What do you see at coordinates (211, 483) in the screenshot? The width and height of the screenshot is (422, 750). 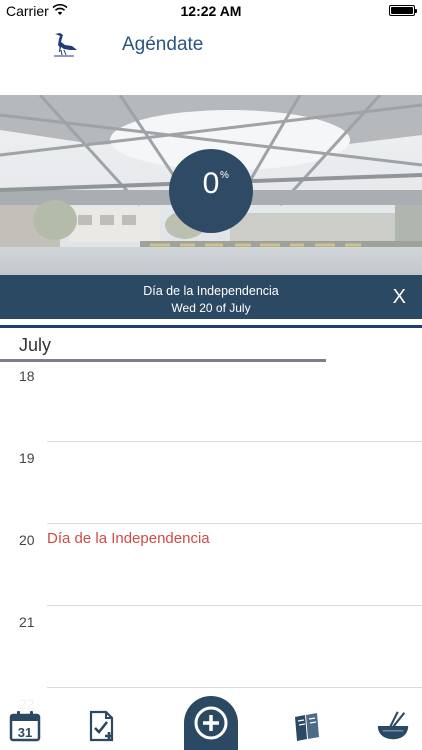 I see `day-row: 19` at bounding box center [211, 483].